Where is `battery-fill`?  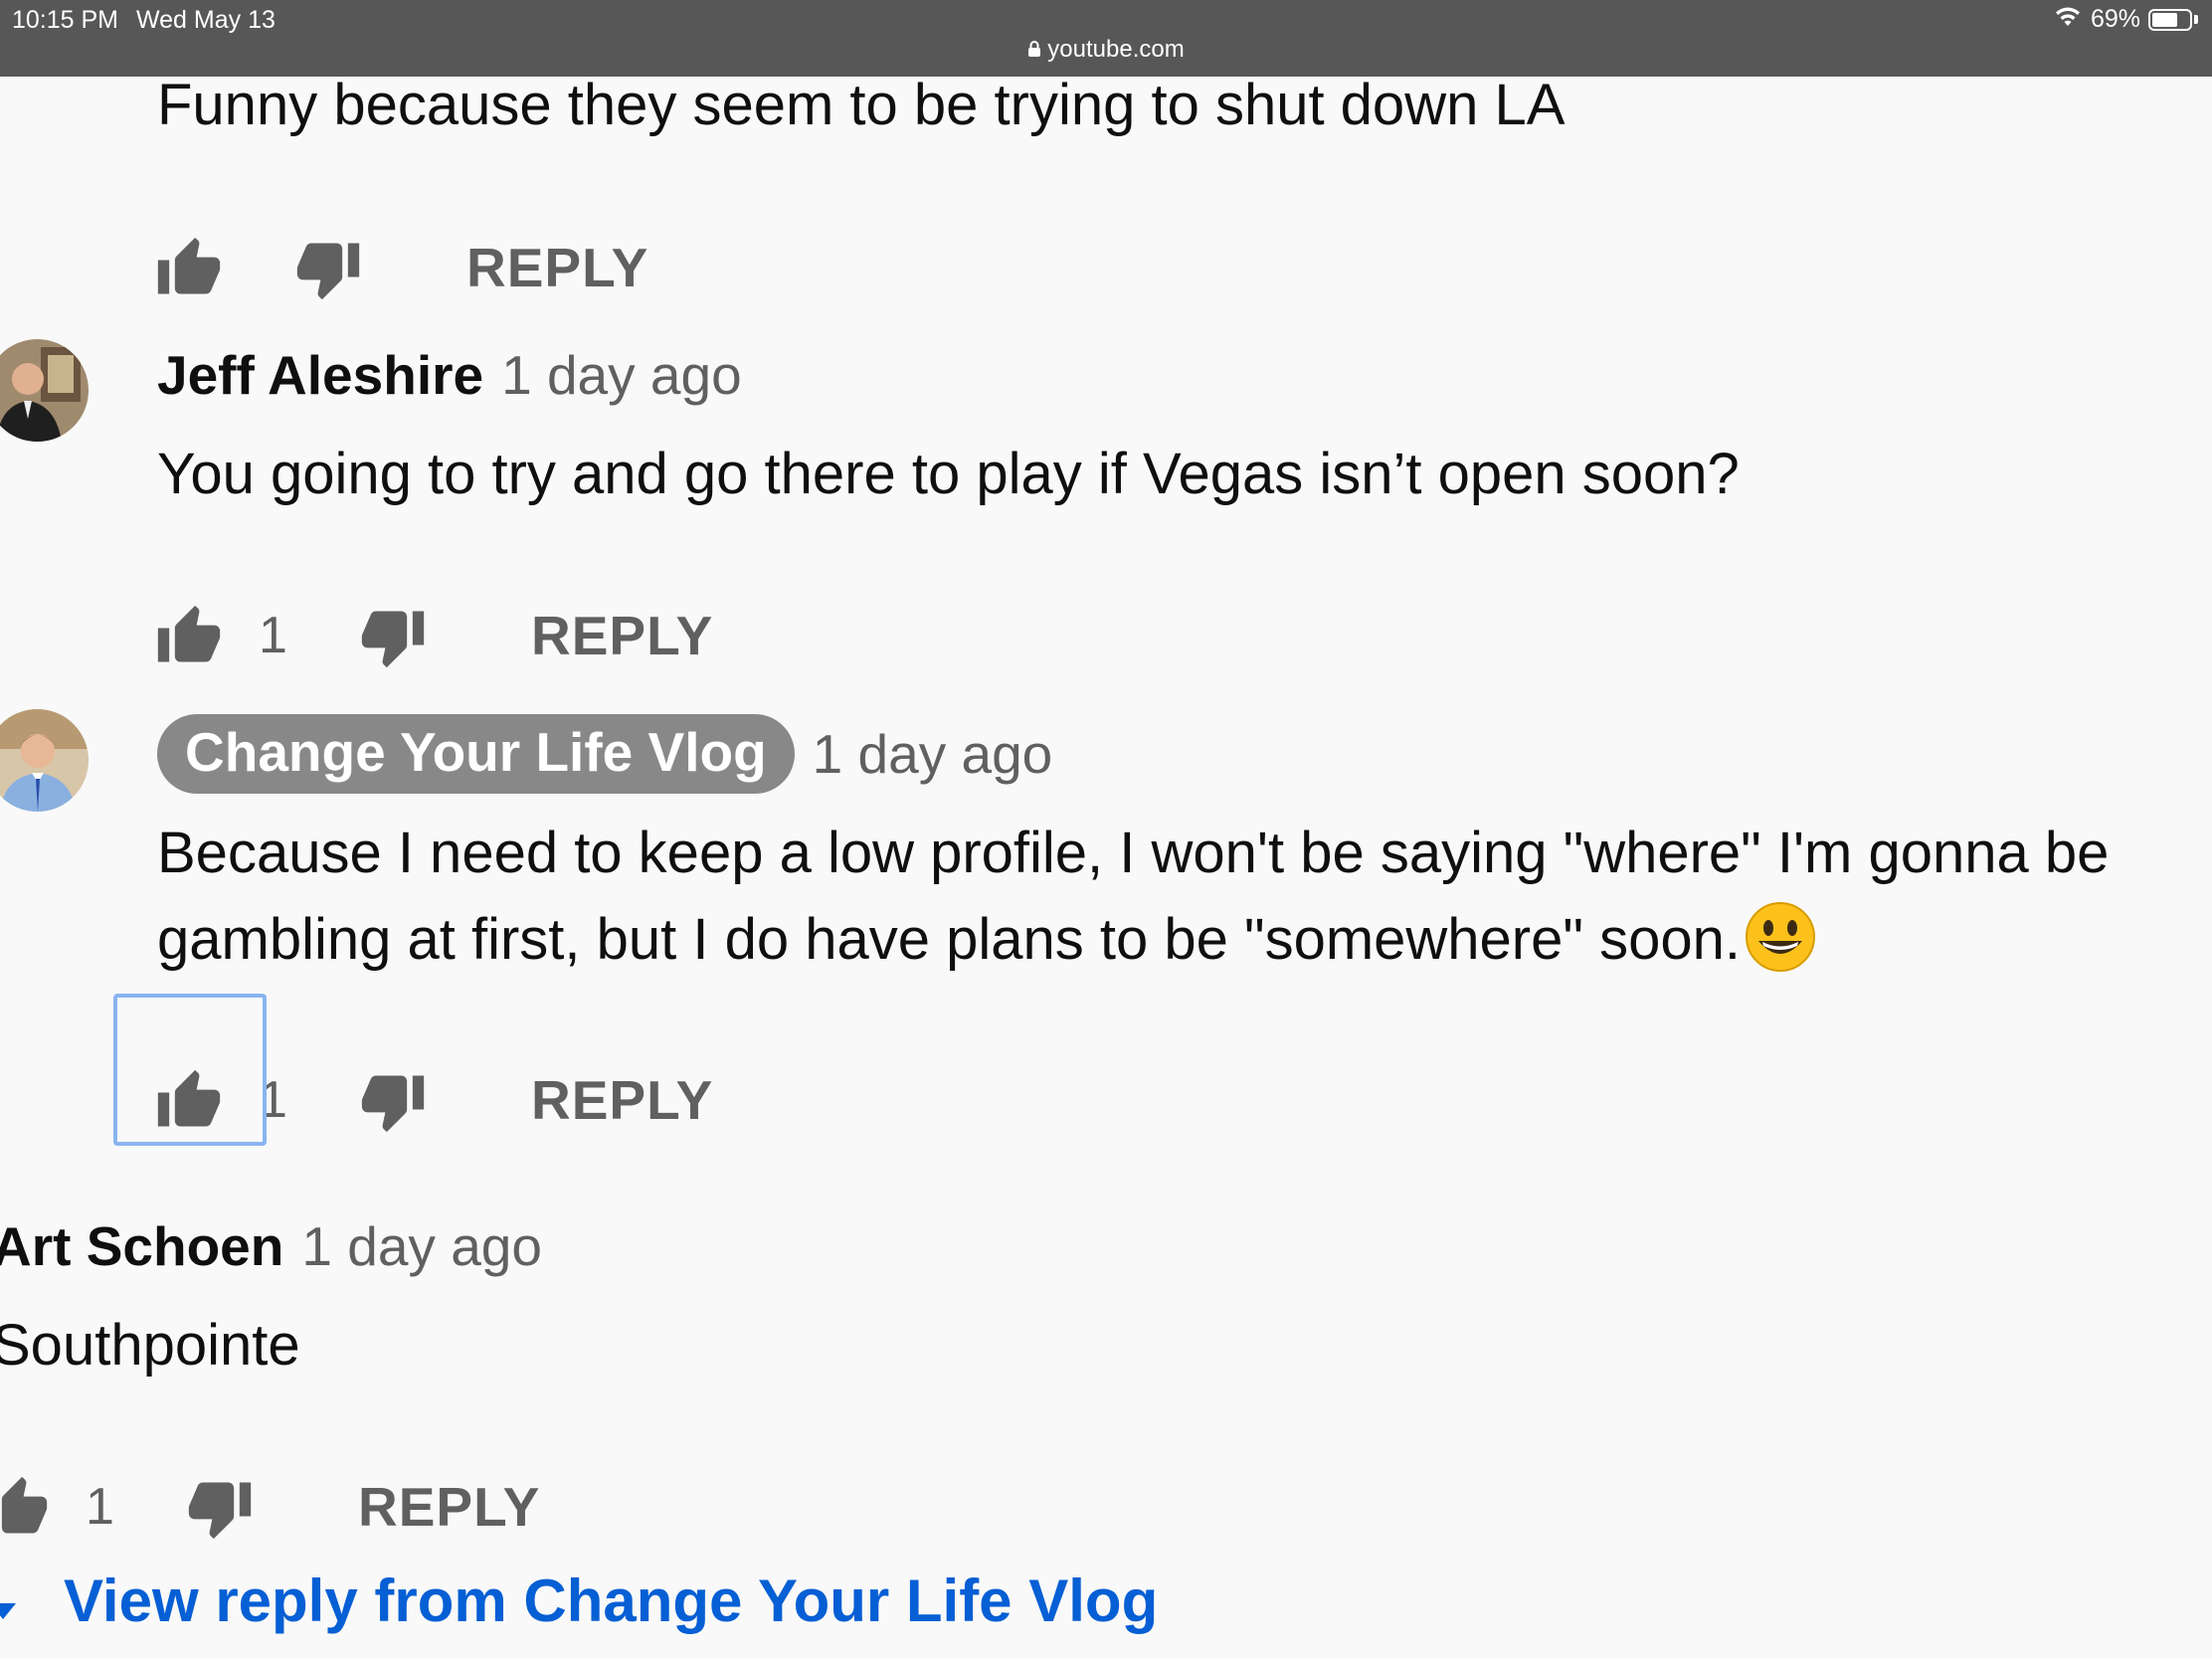 battery-fill is located at coordinates (2164, 19).